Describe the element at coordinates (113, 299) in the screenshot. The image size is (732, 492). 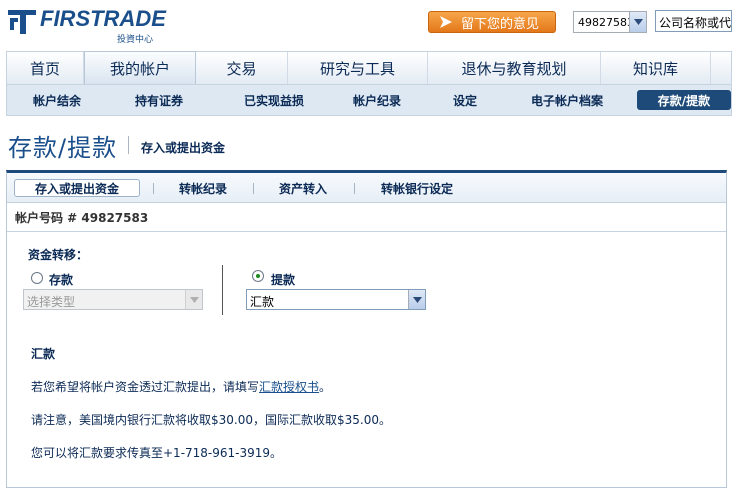
I see `deposit-type-select: 选择类型` at that location.